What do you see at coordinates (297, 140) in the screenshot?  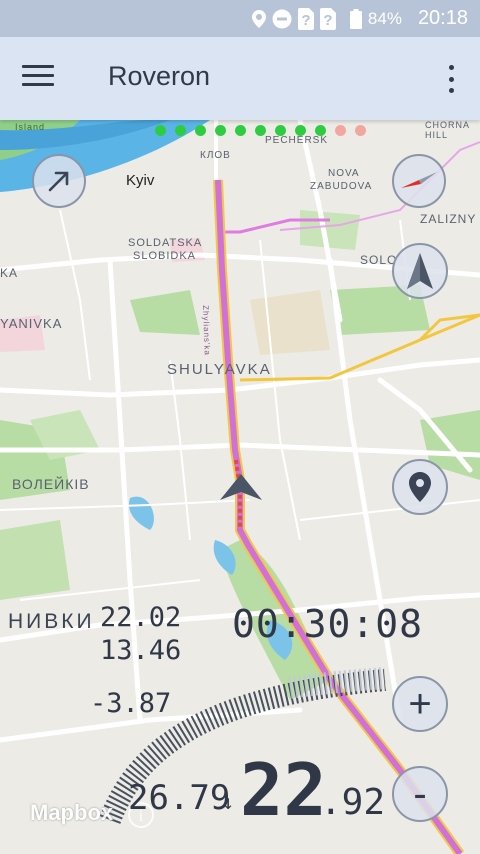 I see `map-label: PECHERSK` at bounding box center [297, 140].